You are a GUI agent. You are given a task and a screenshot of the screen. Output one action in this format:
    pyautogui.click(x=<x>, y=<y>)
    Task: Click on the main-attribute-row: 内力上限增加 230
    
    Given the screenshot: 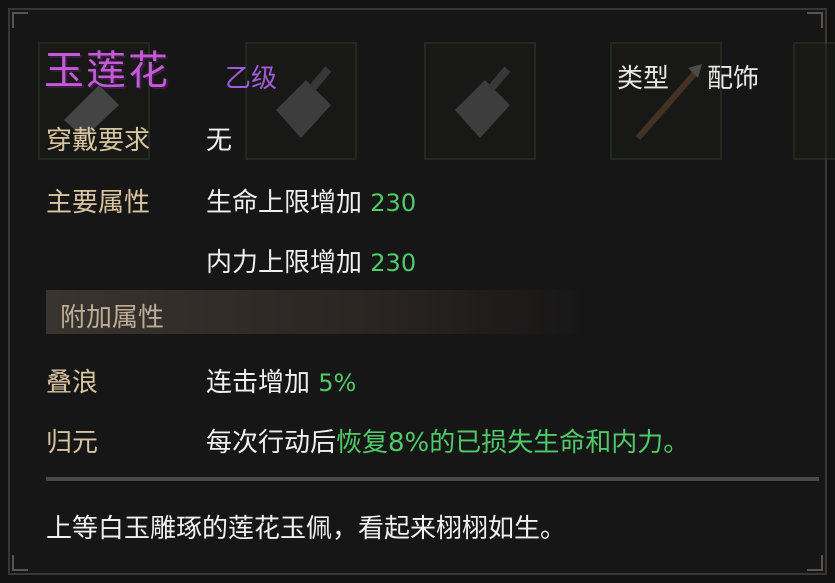 What is the action you would take?
    pyautogui.click(x=311, y=260)
    